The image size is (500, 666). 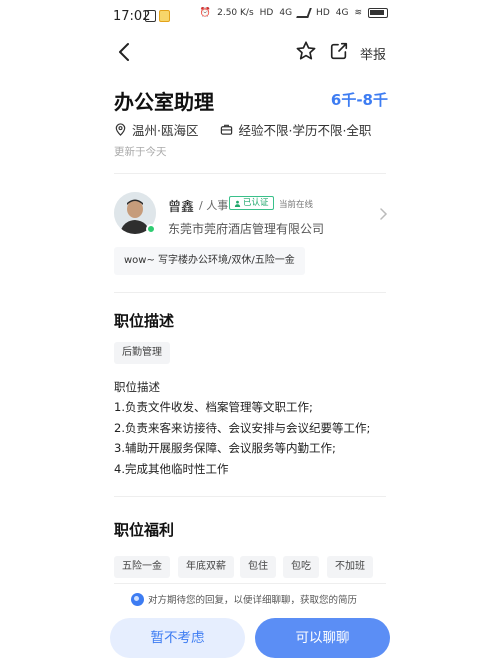 I want to click on chat-button: 可以聊聊, so click(x=322, y=638).